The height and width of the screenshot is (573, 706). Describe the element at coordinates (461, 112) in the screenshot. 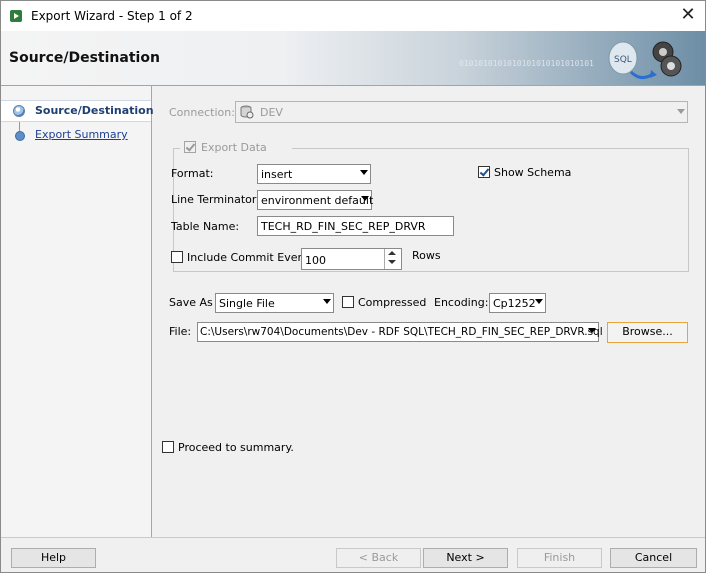

I see `connection-select: DEV` at that location.